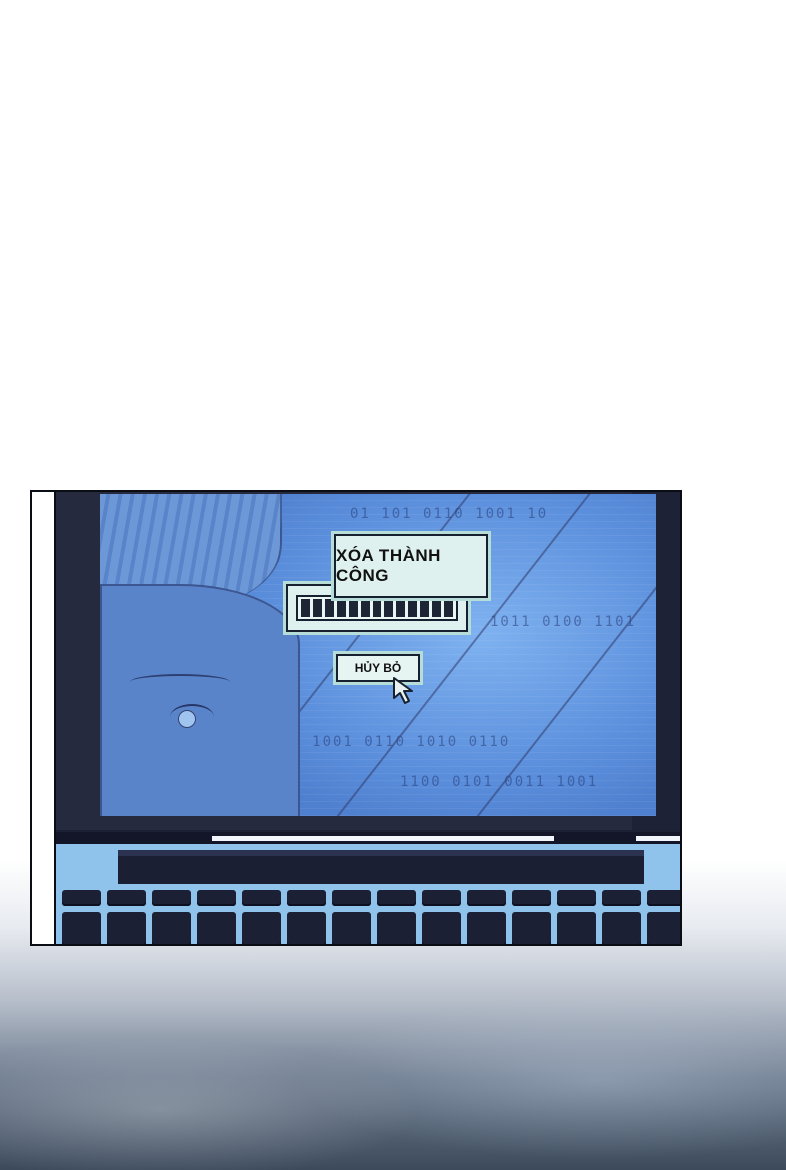  I want to click on progress-bar, so click(377, 608).